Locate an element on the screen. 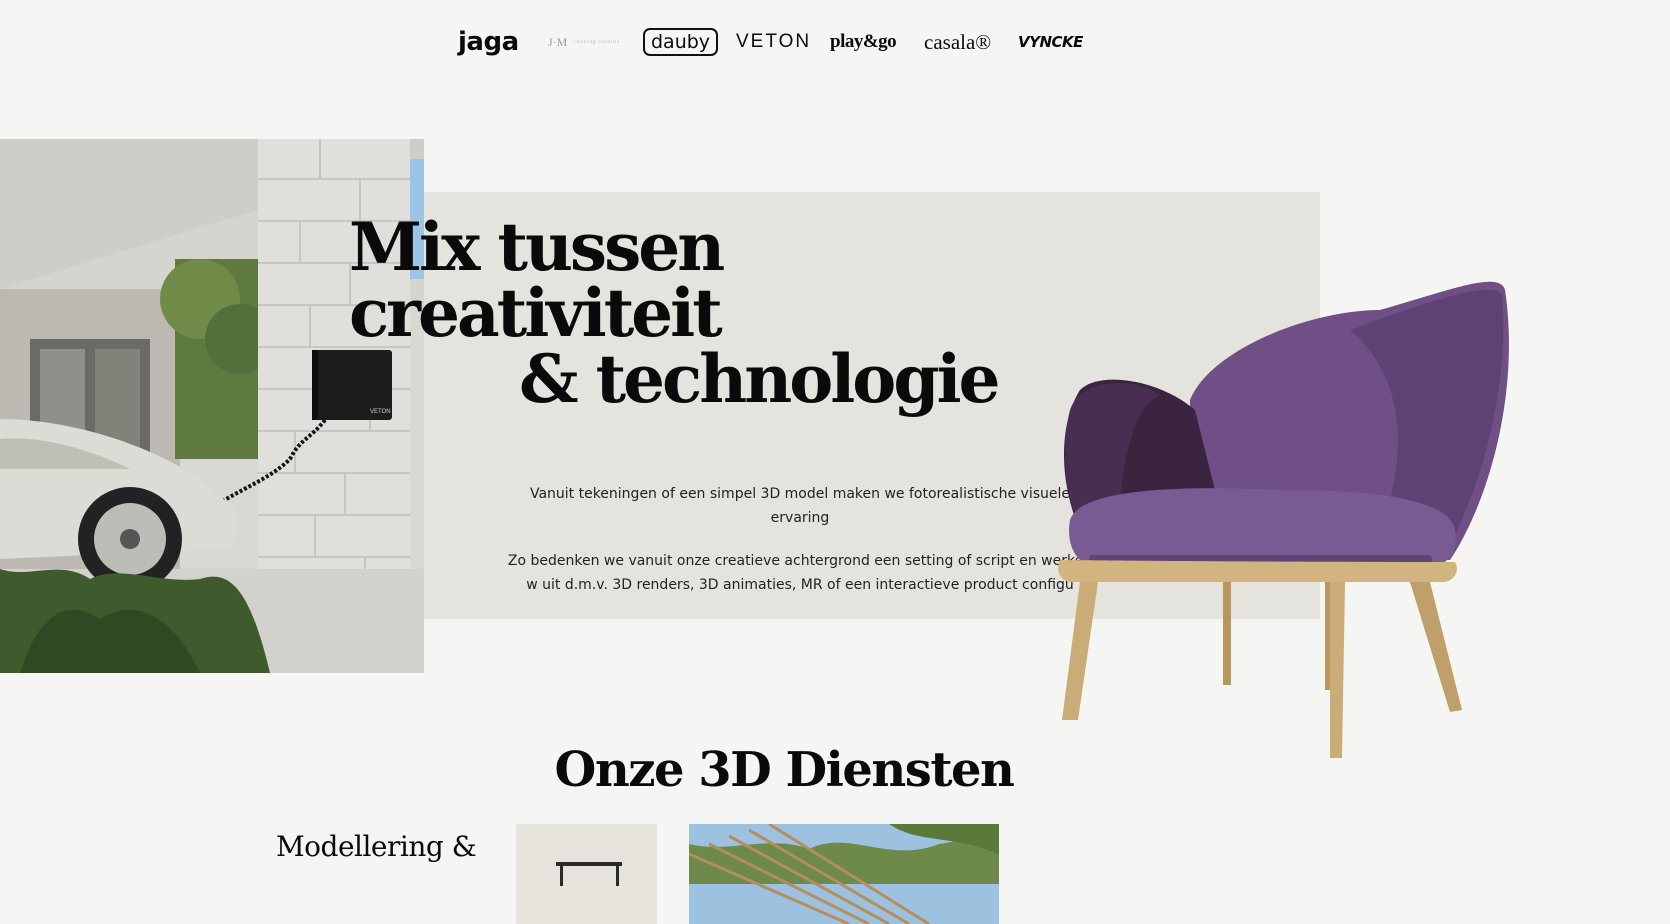 The height and width of the screenshot is (924, 1670). logo-veton: VETON is located at coordinates (773, 42).